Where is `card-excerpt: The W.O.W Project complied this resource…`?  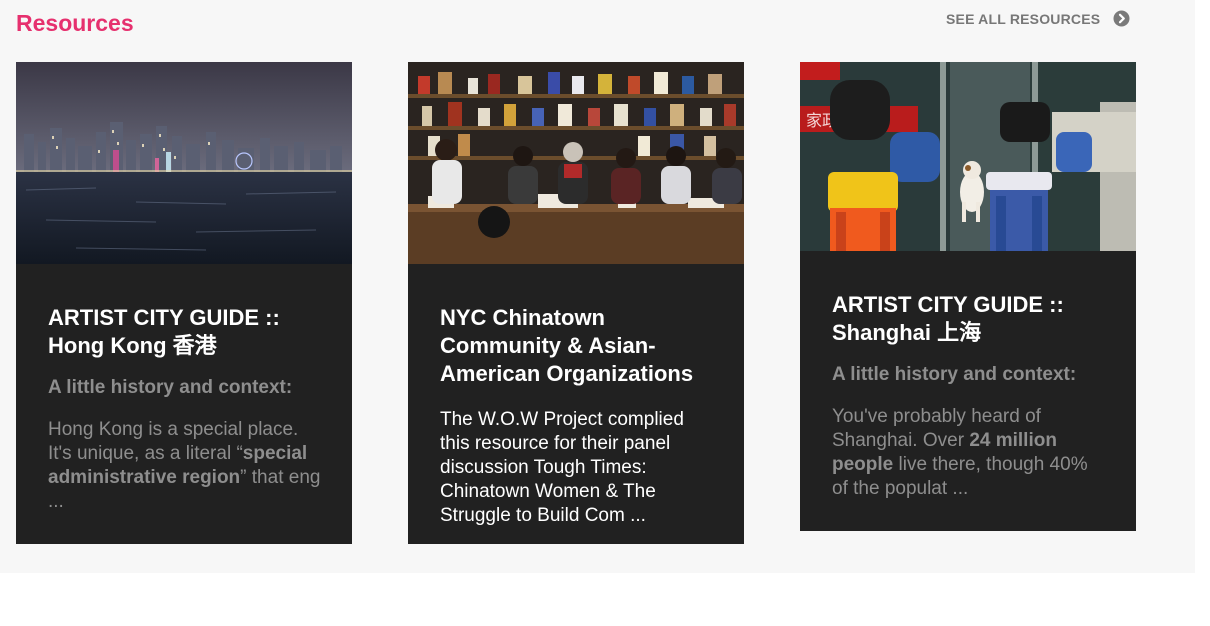 card-excerpt: The W.O.W Project complied this resource… is located at coordinates (562, 467).